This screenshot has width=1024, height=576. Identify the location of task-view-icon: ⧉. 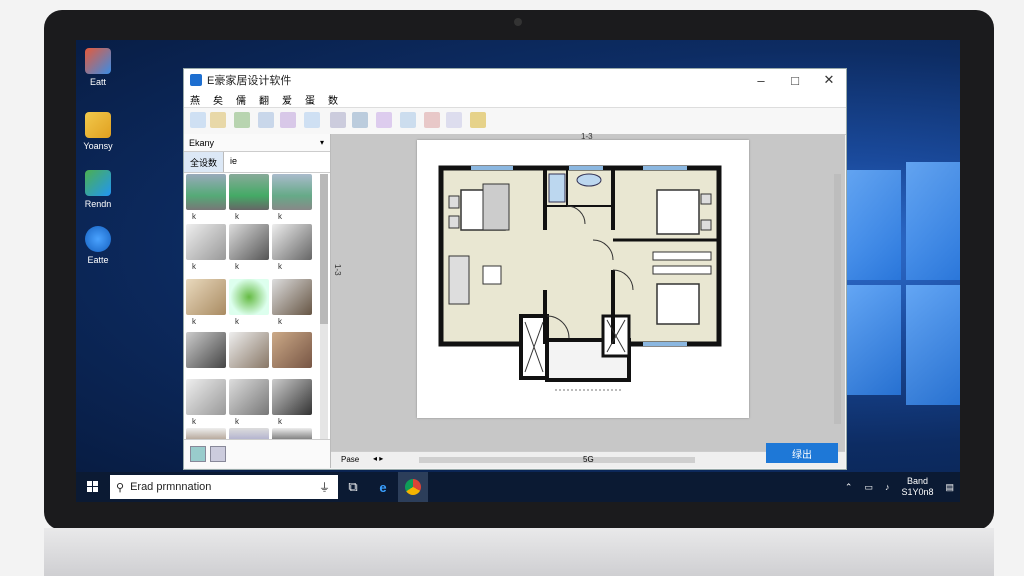
(353, 487).